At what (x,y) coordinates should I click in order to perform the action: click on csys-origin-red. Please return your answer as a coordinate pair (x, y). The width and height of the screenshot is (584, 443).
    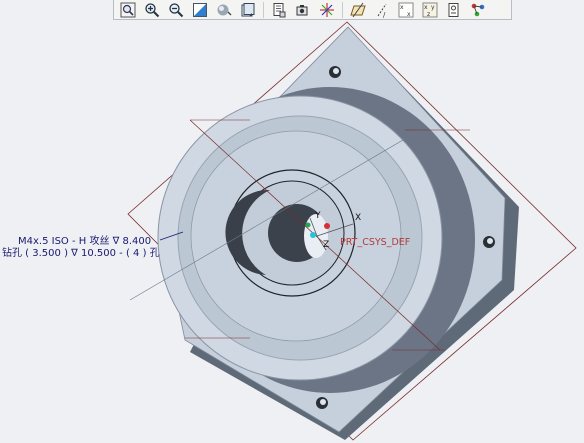
    Looking at the image, I should click on (327, 226).